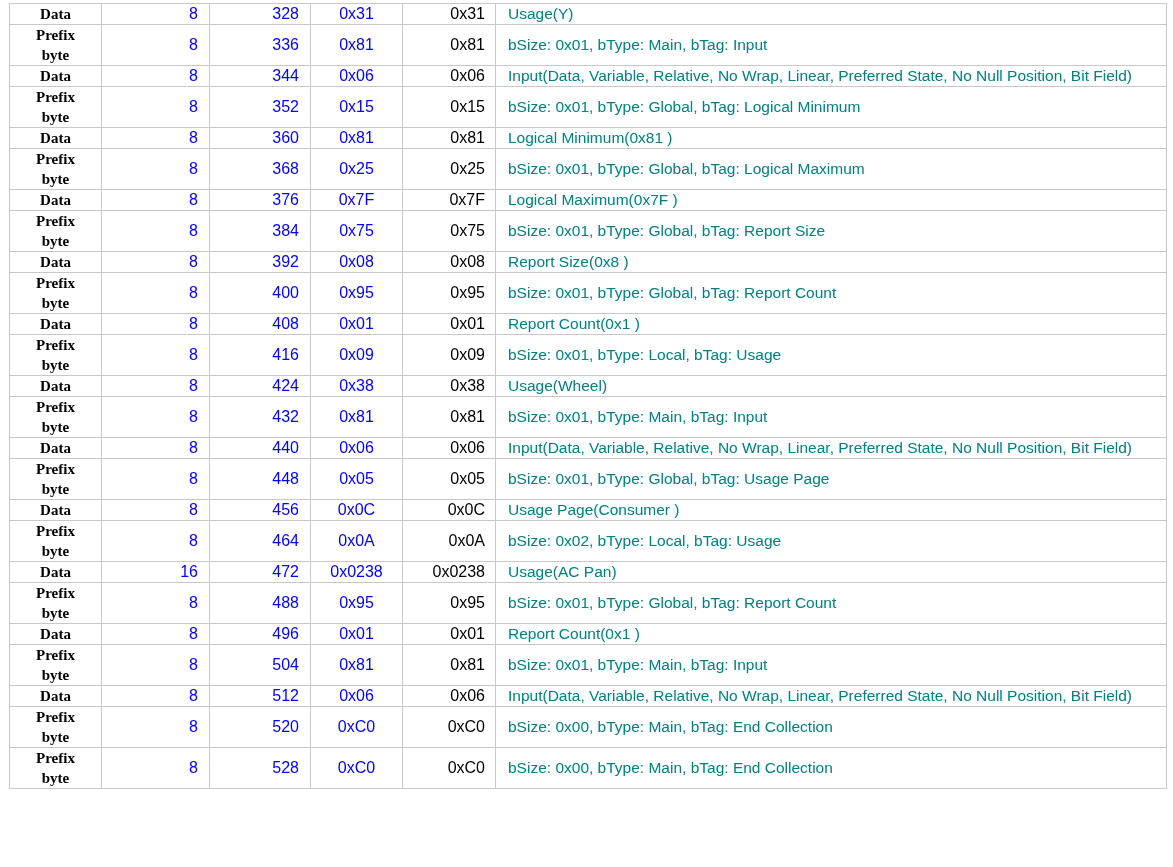 The width and height of the screenshot is (1173, 867). I want to click on table-cell: Logical Minimum(0x81 ), so click(831, 138).